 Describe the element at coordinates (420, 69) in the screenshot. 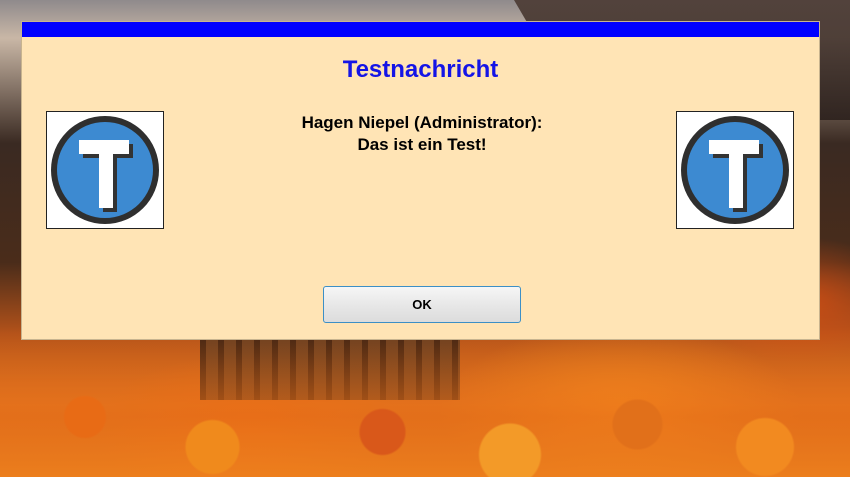

I see `dialog-title: Testnachricht` at that location.